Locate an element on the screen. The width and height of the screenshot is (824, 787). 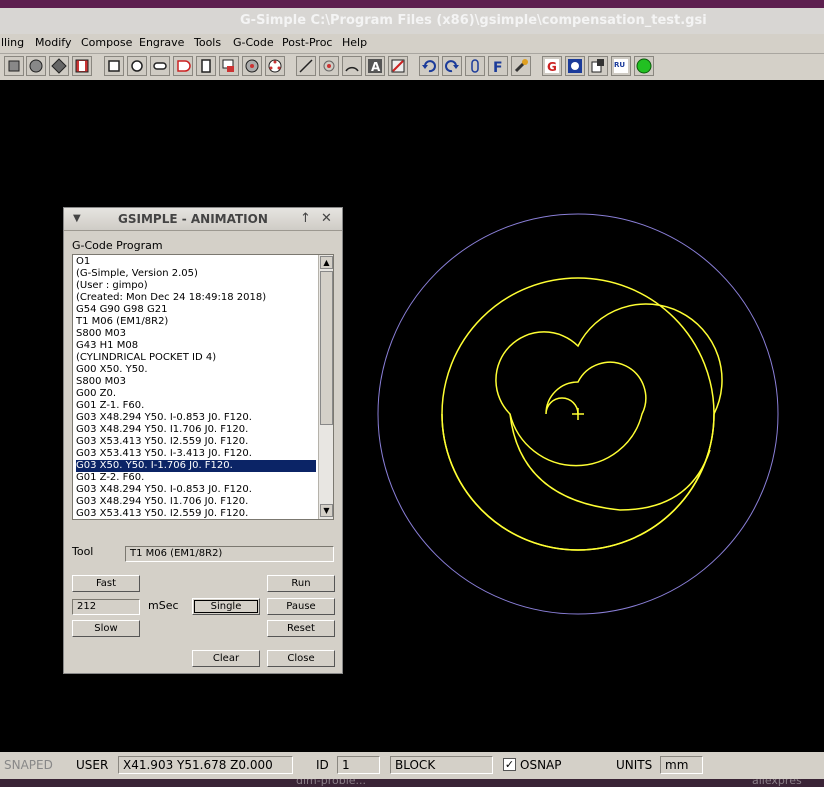
slot-icon is located at coordinates (160, 66).